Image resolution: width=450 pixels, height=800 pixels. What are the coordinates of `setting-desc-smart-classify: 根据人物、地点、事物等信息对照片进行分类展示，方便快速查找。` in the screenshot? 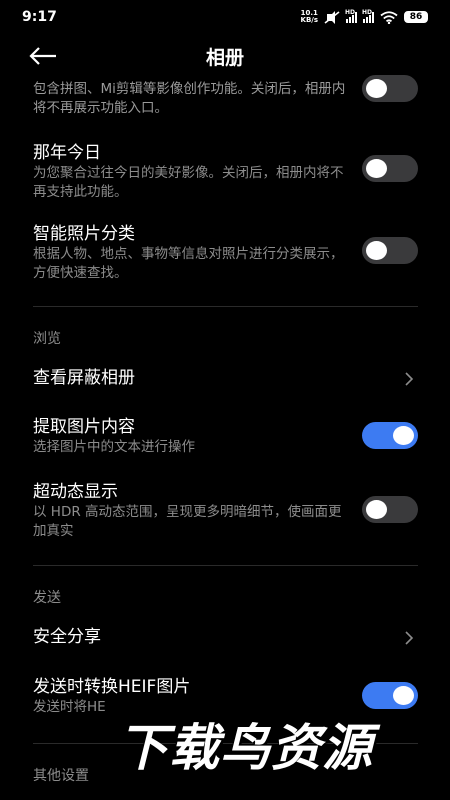 It's located at (188, 263).